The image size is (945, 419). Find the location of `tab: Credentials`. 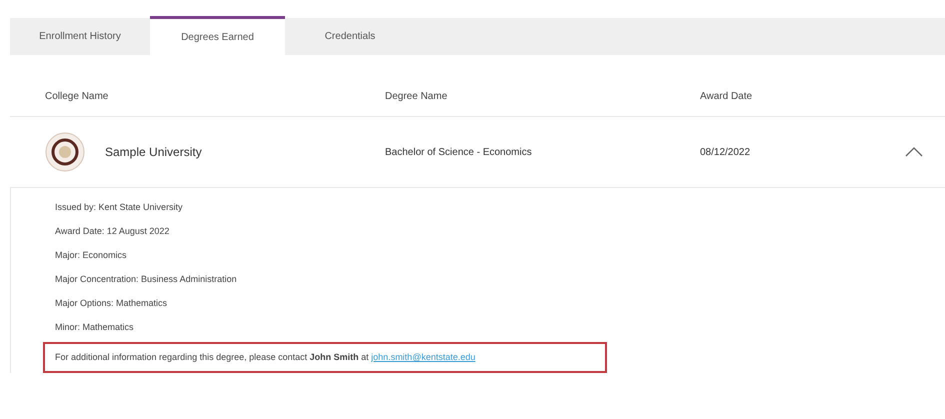

tab: Credentials is located at coordinates (350, 36).